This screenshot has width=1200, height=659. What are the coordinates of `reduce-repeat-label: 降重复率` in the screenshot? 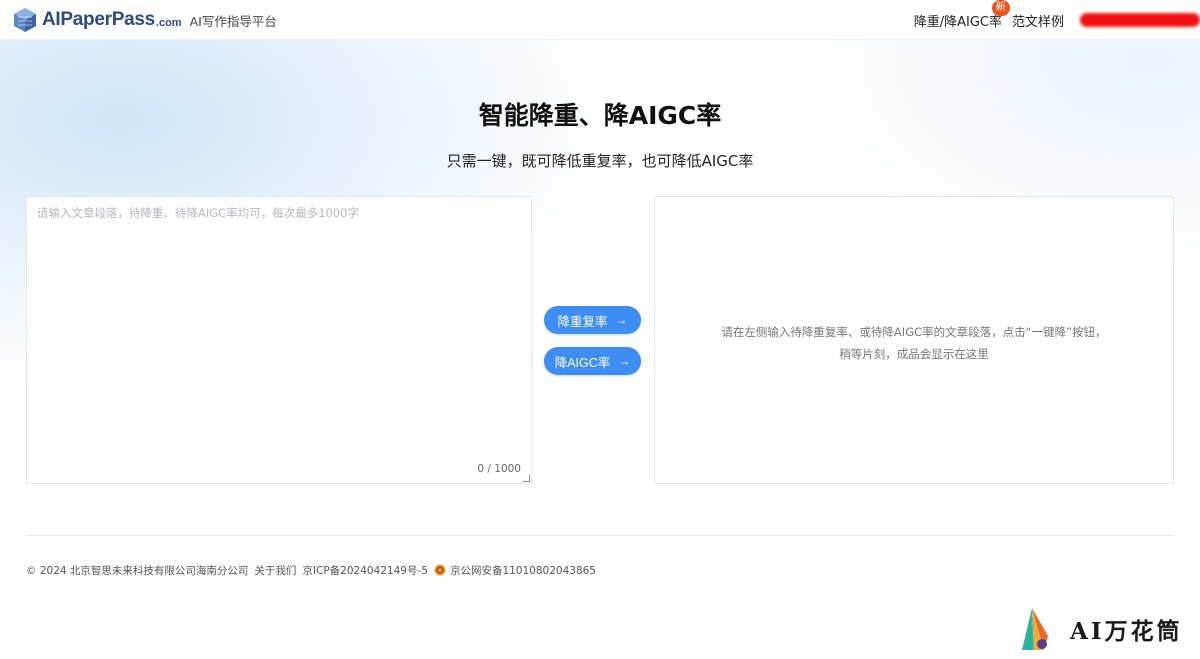 It's located at (582, 321).